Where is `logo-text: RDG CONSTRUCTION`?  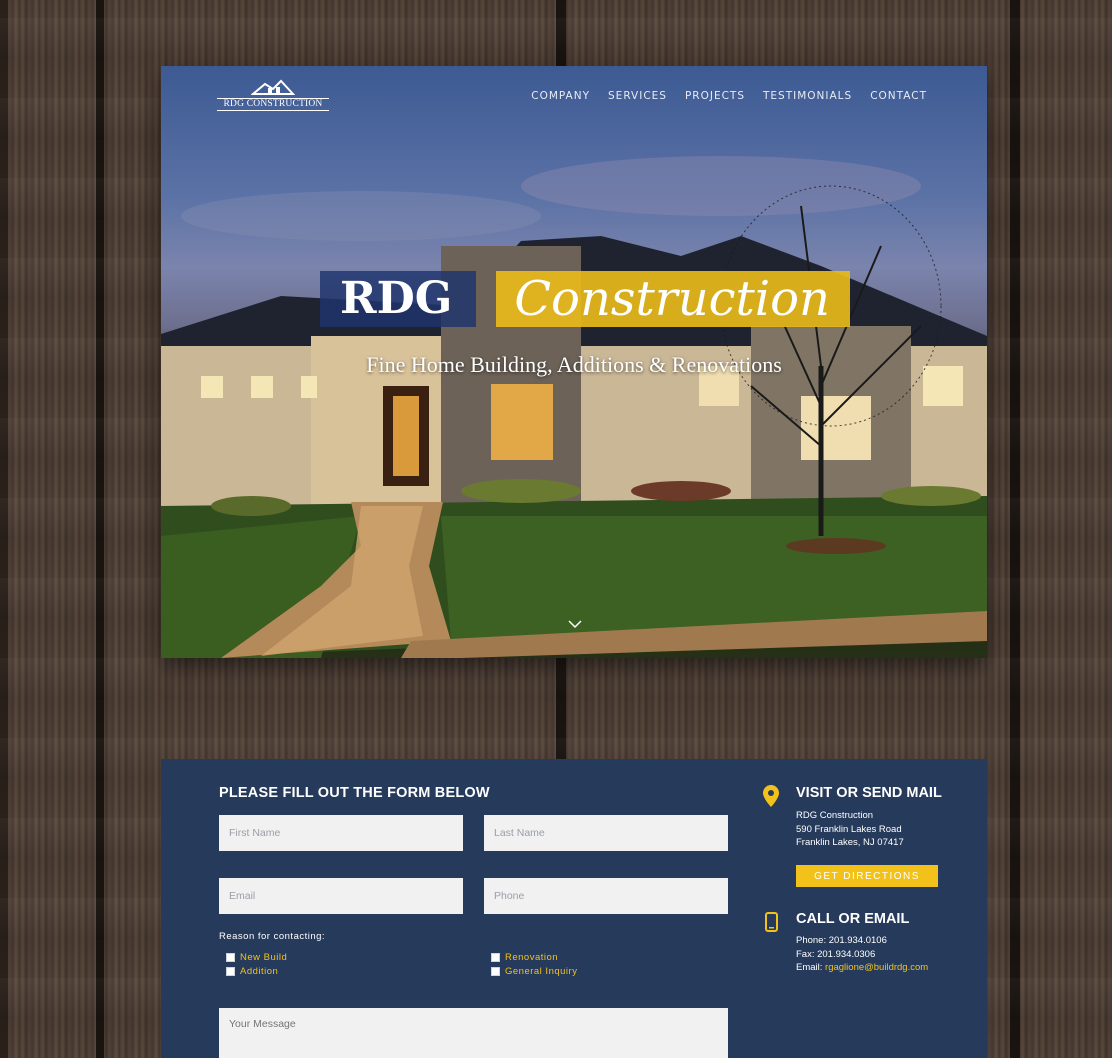
logo-text: RDG CONSTRUCTION is located at coordinates (273, 104).